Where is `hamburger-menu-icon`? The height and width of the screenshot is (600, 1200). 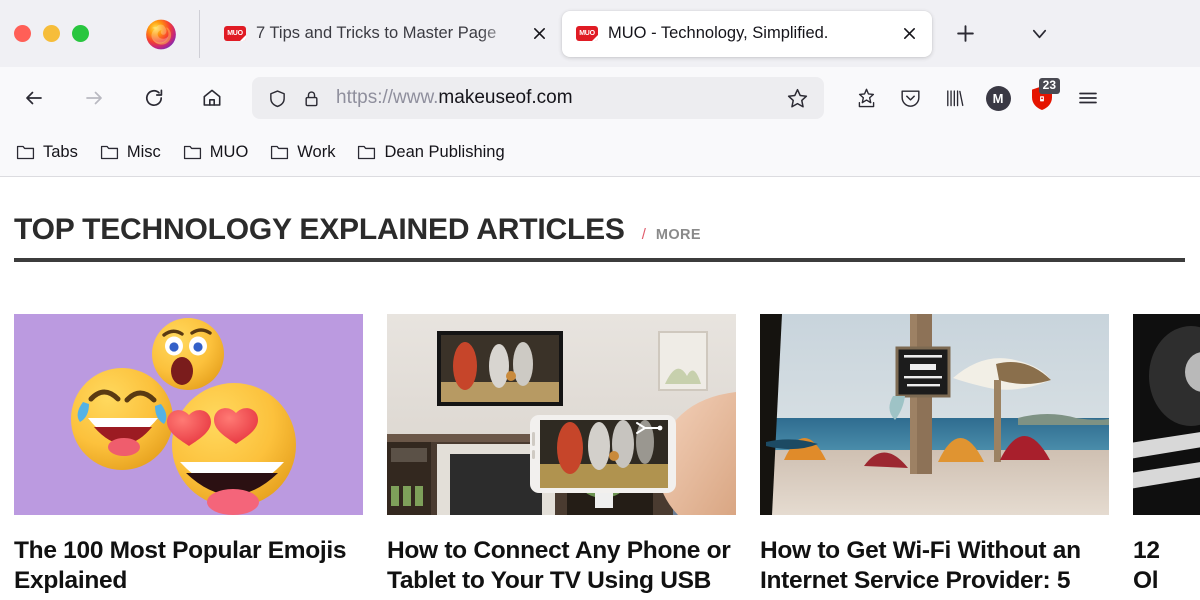
hamburger-menu-icon is located at coordinates (1088, 98).